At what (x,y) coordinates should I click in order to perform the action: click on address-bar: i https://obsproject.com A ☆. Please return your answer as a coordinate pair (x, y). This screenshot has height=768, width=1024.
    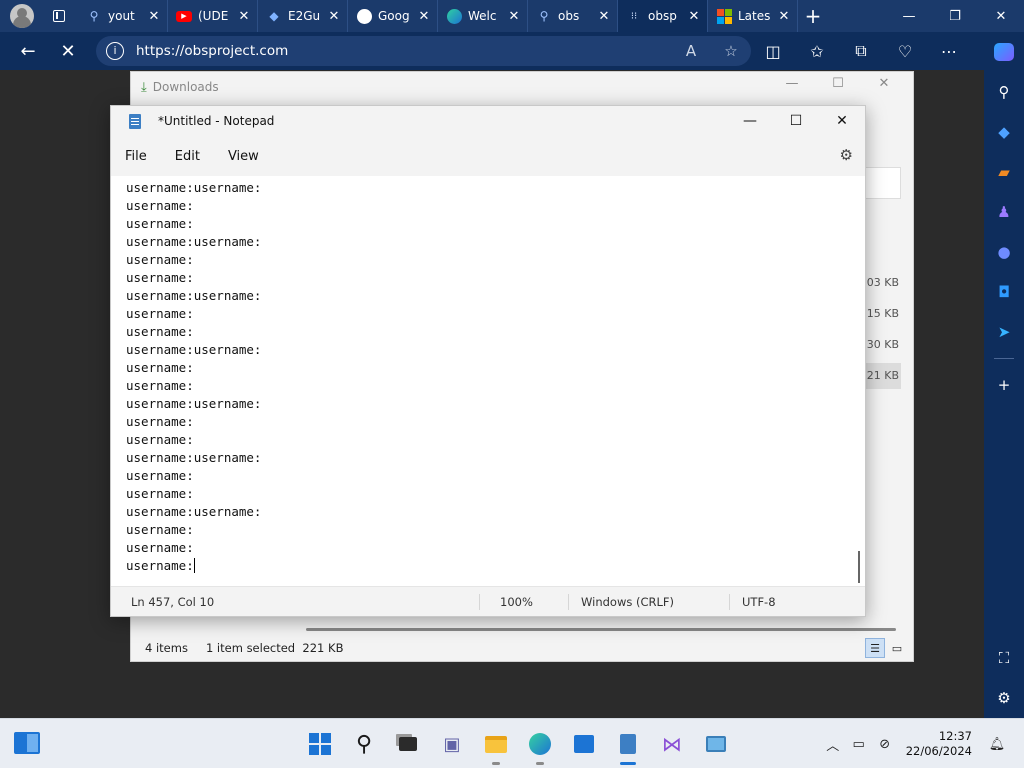
    Looking at the image, I should click on (423, 51).